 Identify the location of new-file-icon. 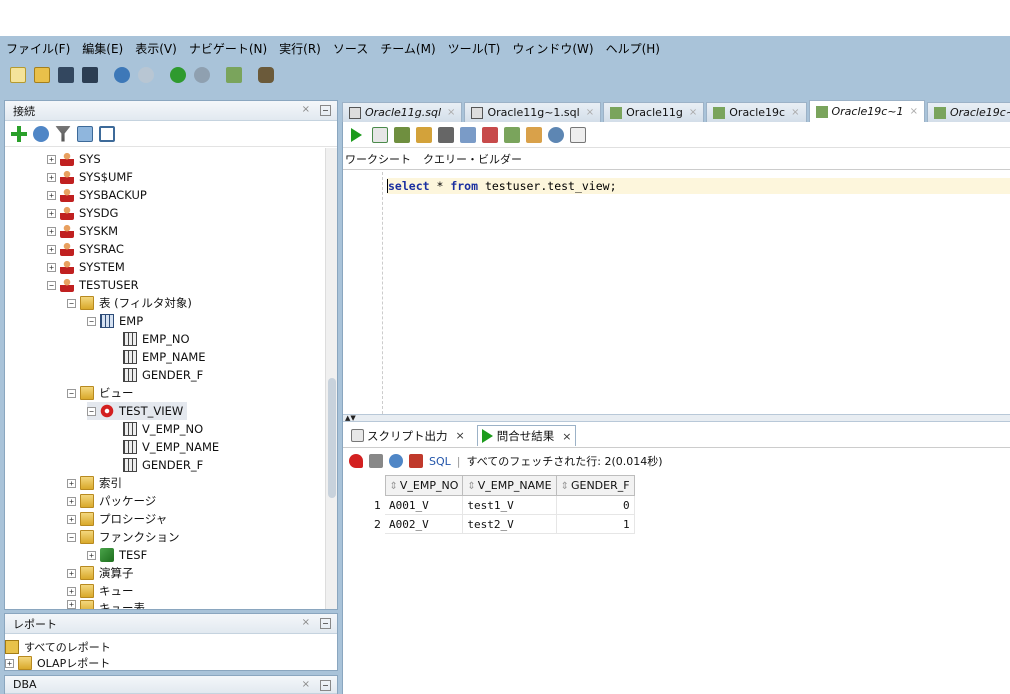
(18, 75).